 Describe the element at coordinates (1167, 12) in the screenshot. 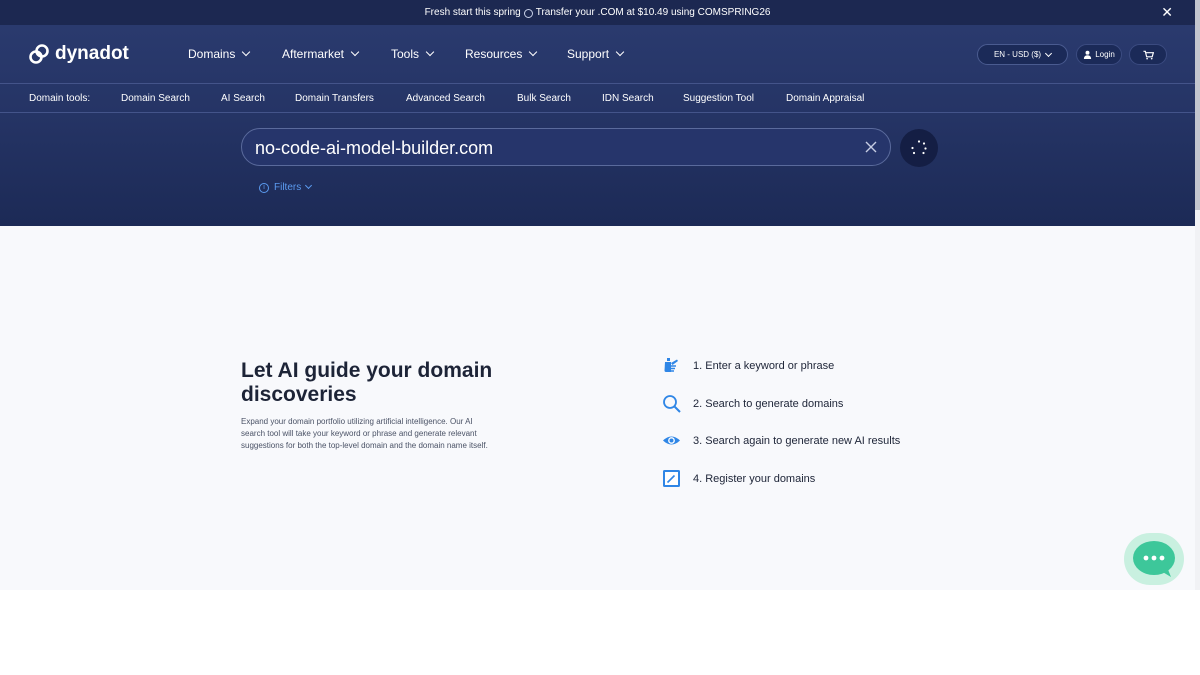

I see `close-icon: ✕` at that location.